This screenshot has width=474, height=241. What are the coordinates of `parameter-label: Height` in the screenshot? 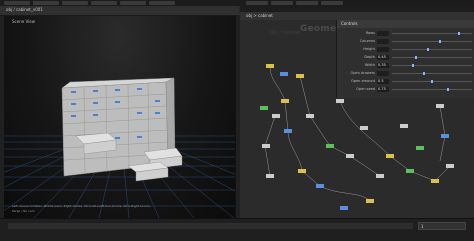 It's located at (369, 49).